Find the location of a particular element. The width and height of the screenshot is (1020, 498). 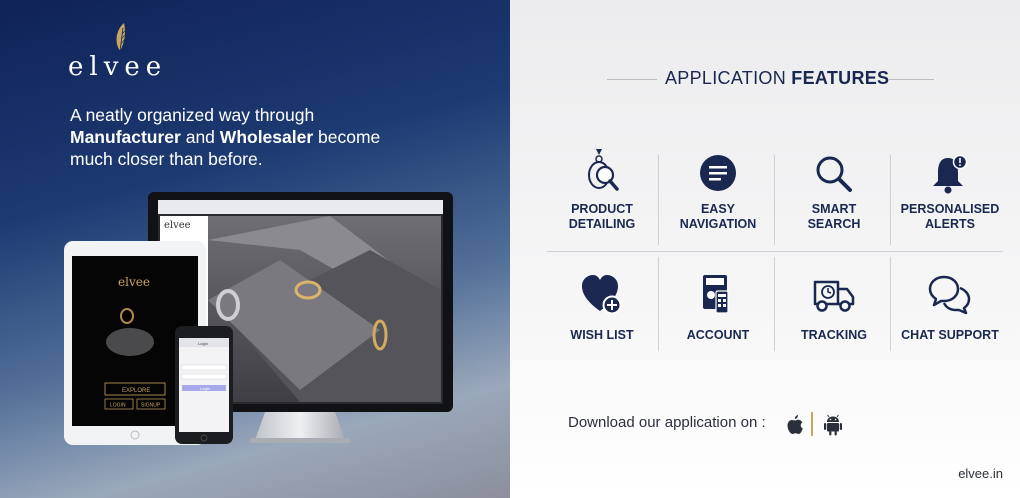

download-text: Download our application on : is located at coordinates (667, 422).